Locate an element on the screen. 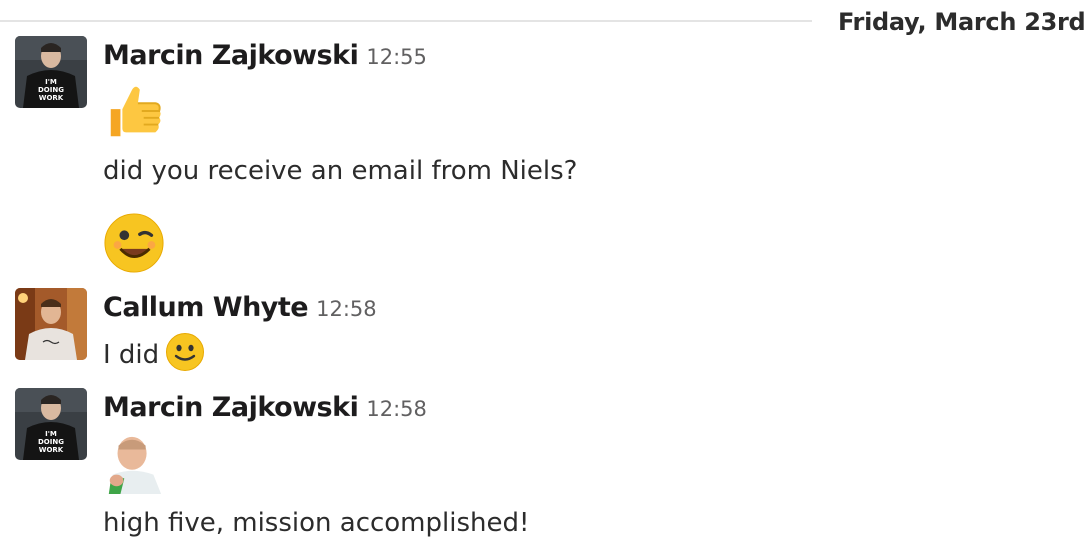 This screenshot has width=1088, height=556. message-header: Marcin Zajkowski 12:58 is located at coordinates (265, 407).